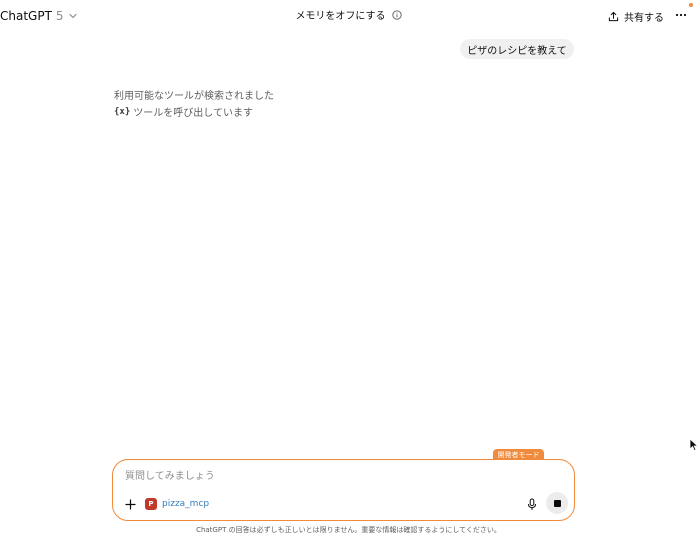 This screenshot has height=539, width=697. I want to click on share-icon, so click(613, 16).